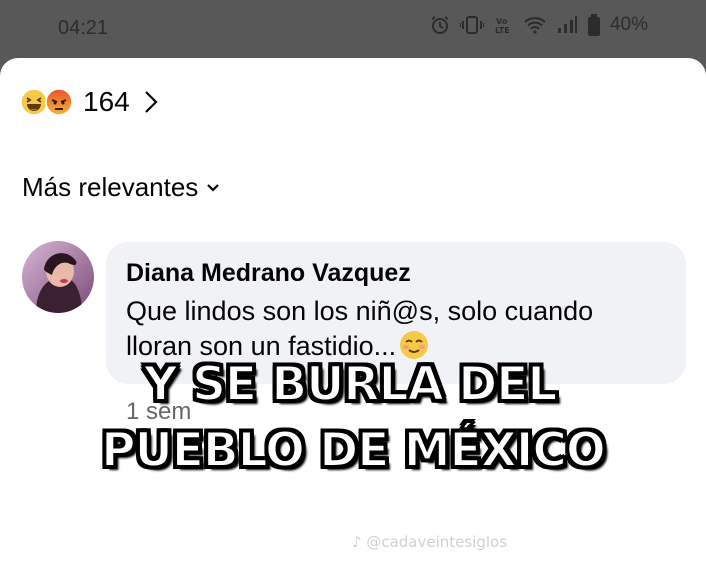 This screenshot has height=566, width=706. What do you see at coordinates (567, 25) in the screenshot?
I see `signal-icon` at bounding box center [567, 25].